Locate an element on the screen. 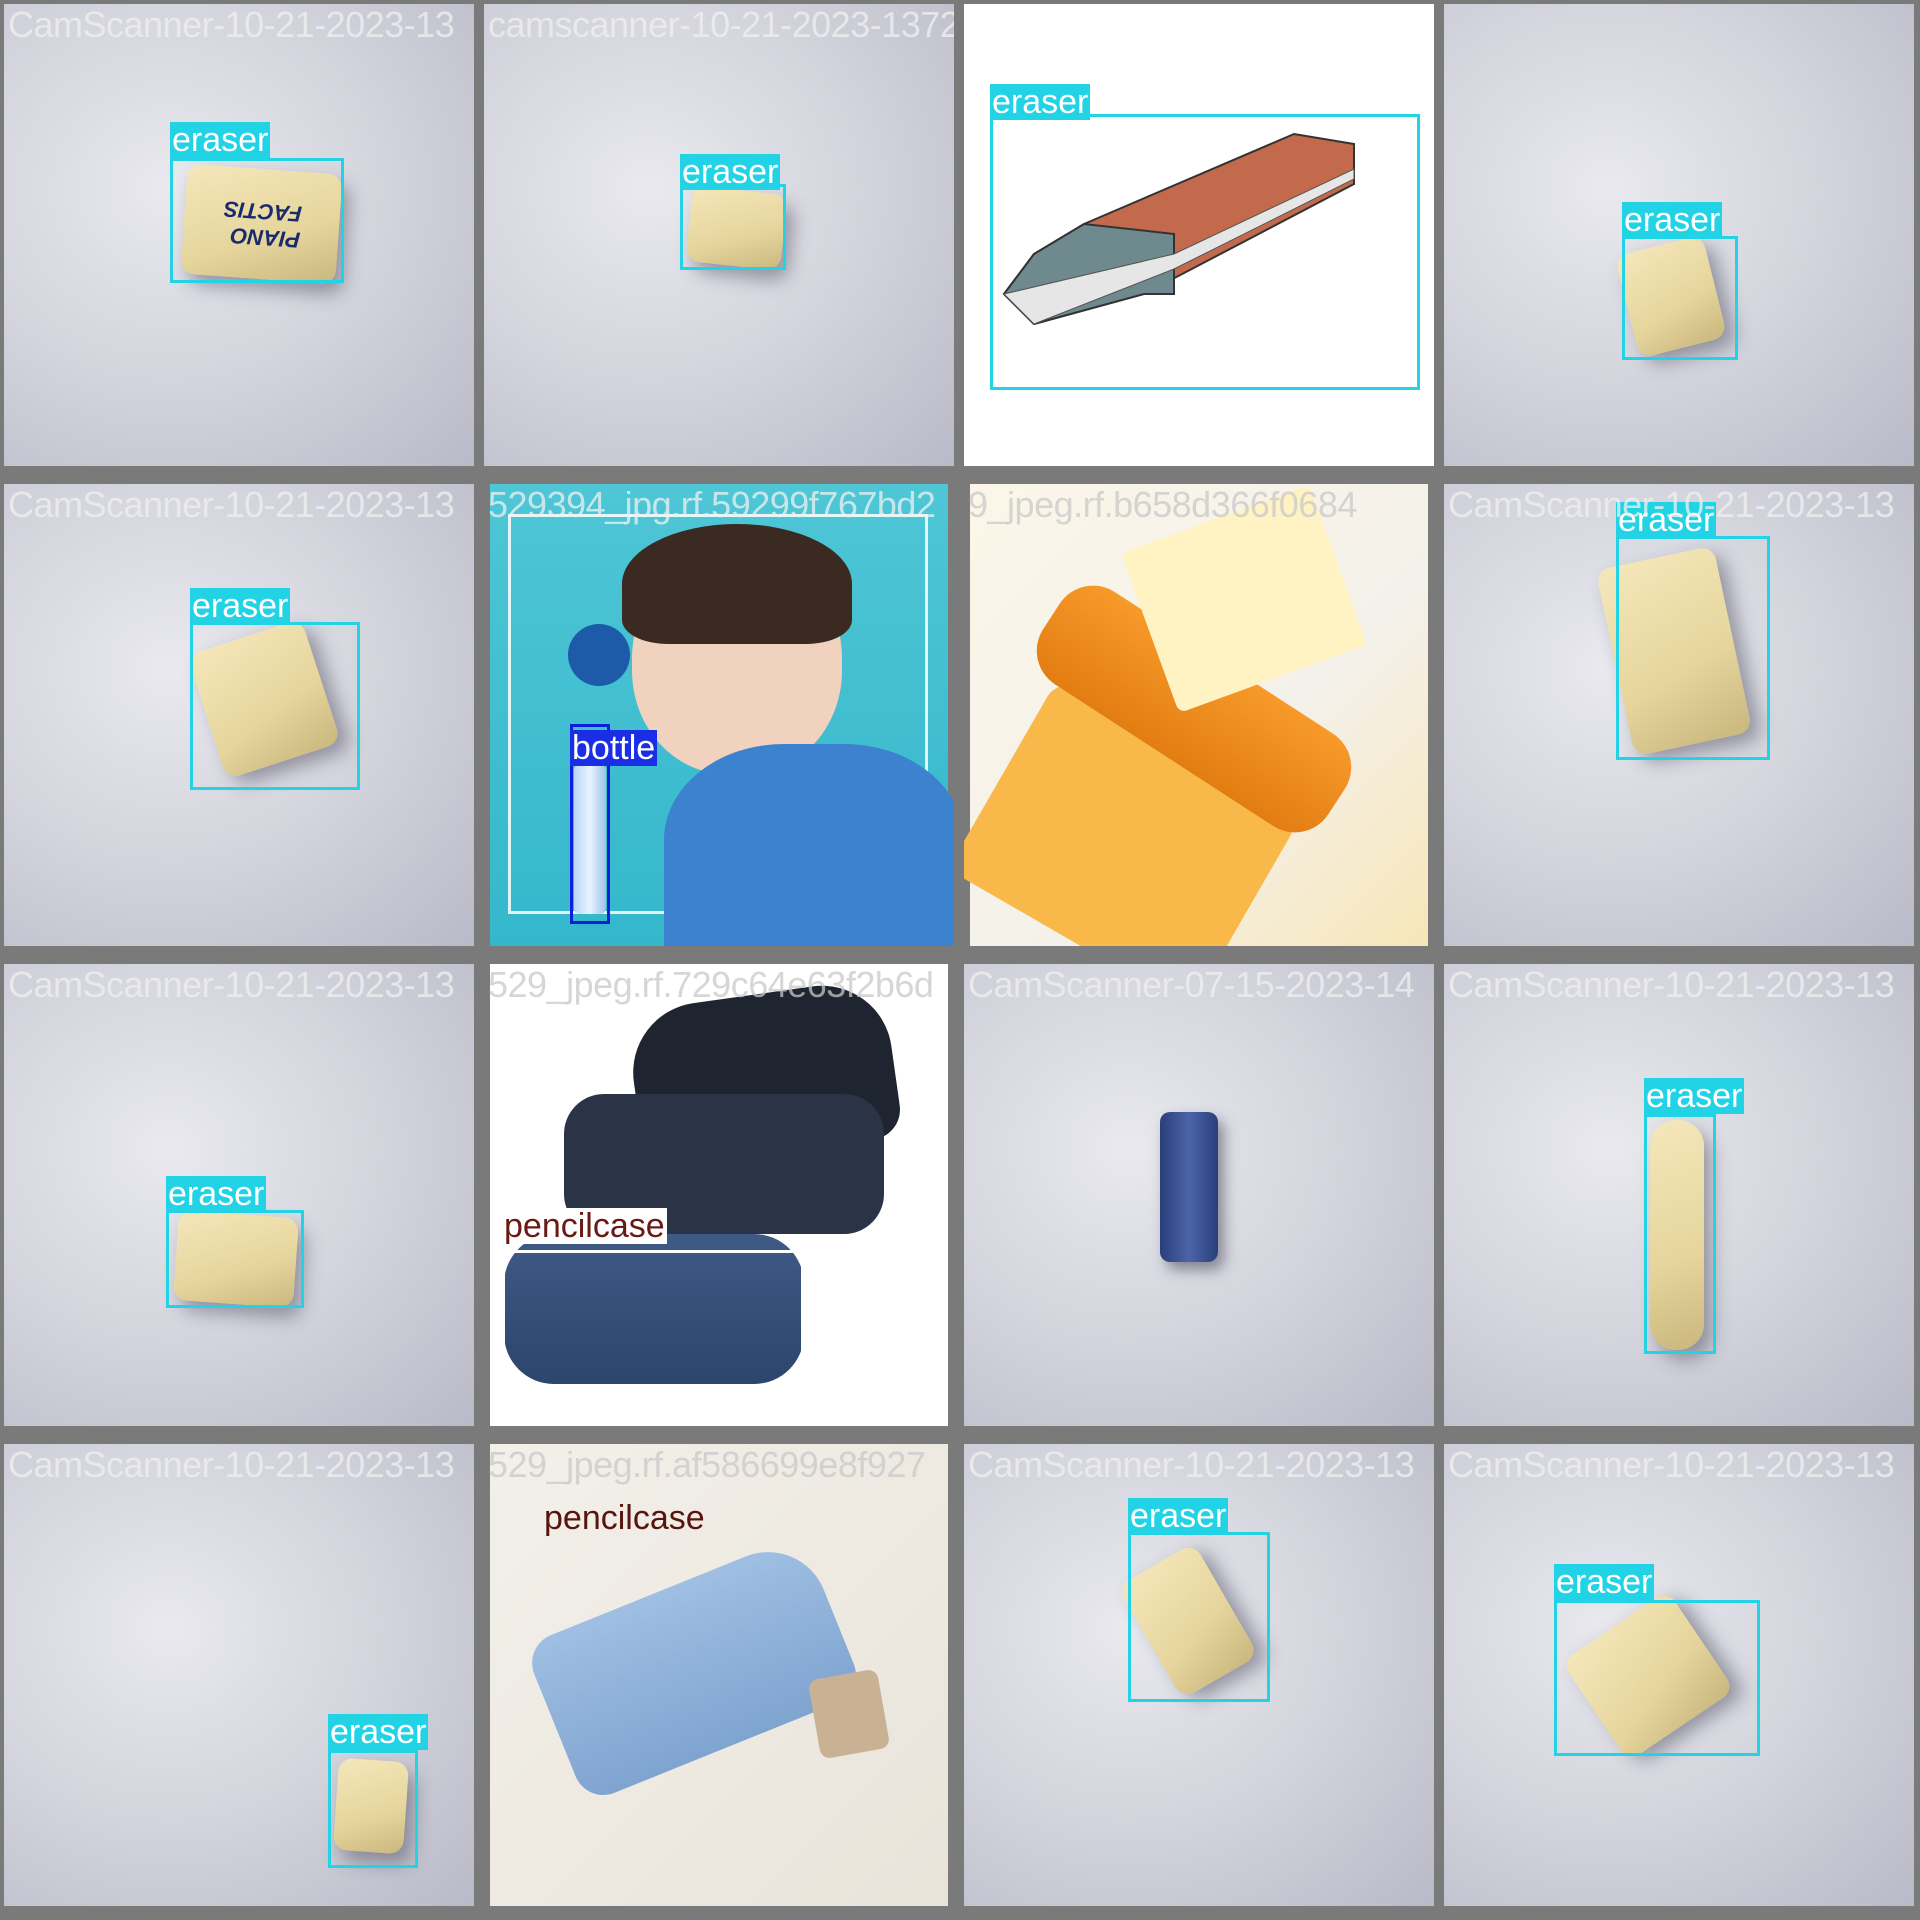 Image resolution: width=1920 pixels, height=1920 pixels. tile-16: CamScanner-10-21-2023-13 eraser is located at coordinates (1679, 1675).